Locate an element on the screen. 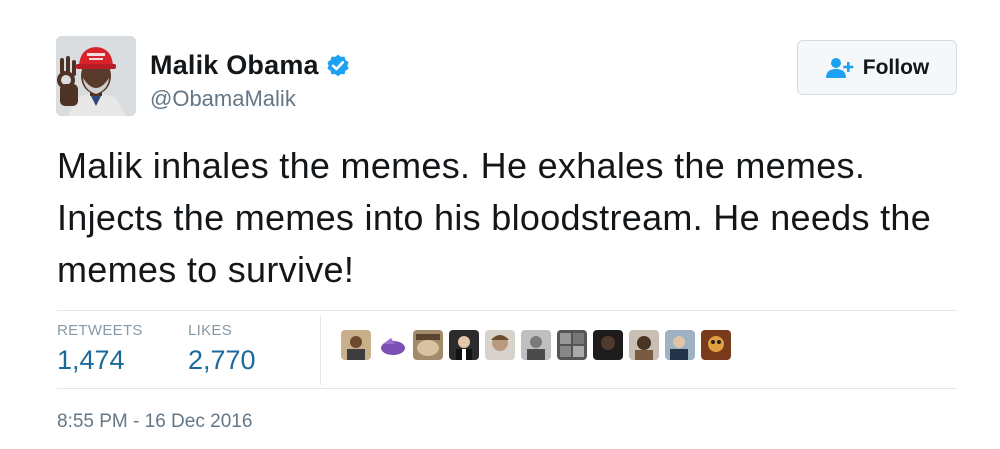 Image resolution: width=1000 pixels, height=449 pixels. liker-avatars is located at coordinates (536, 345).